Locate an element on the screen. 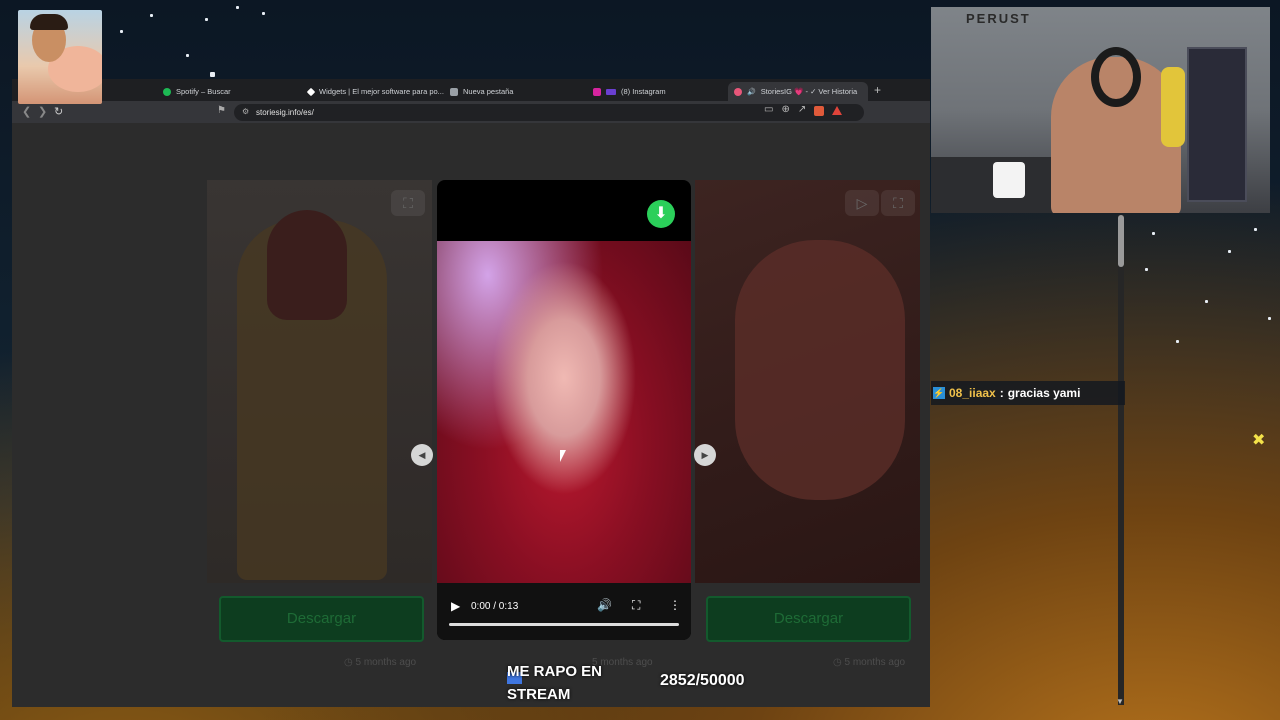 Image resolution: width=1280 pixels, height=720 pixels. new-tab-button: + is located at coordinates (877, 90).